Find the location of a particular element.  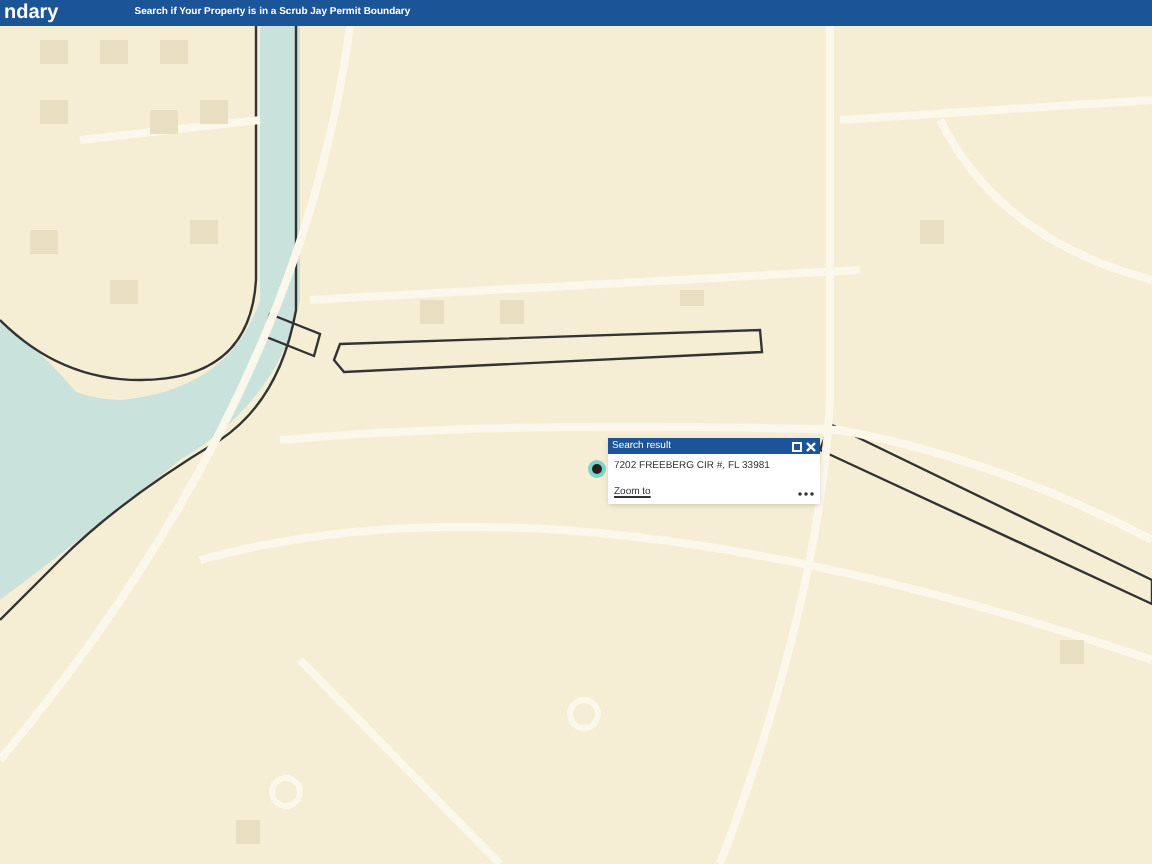

app-title: ndary is located at coordinates (31, 13).